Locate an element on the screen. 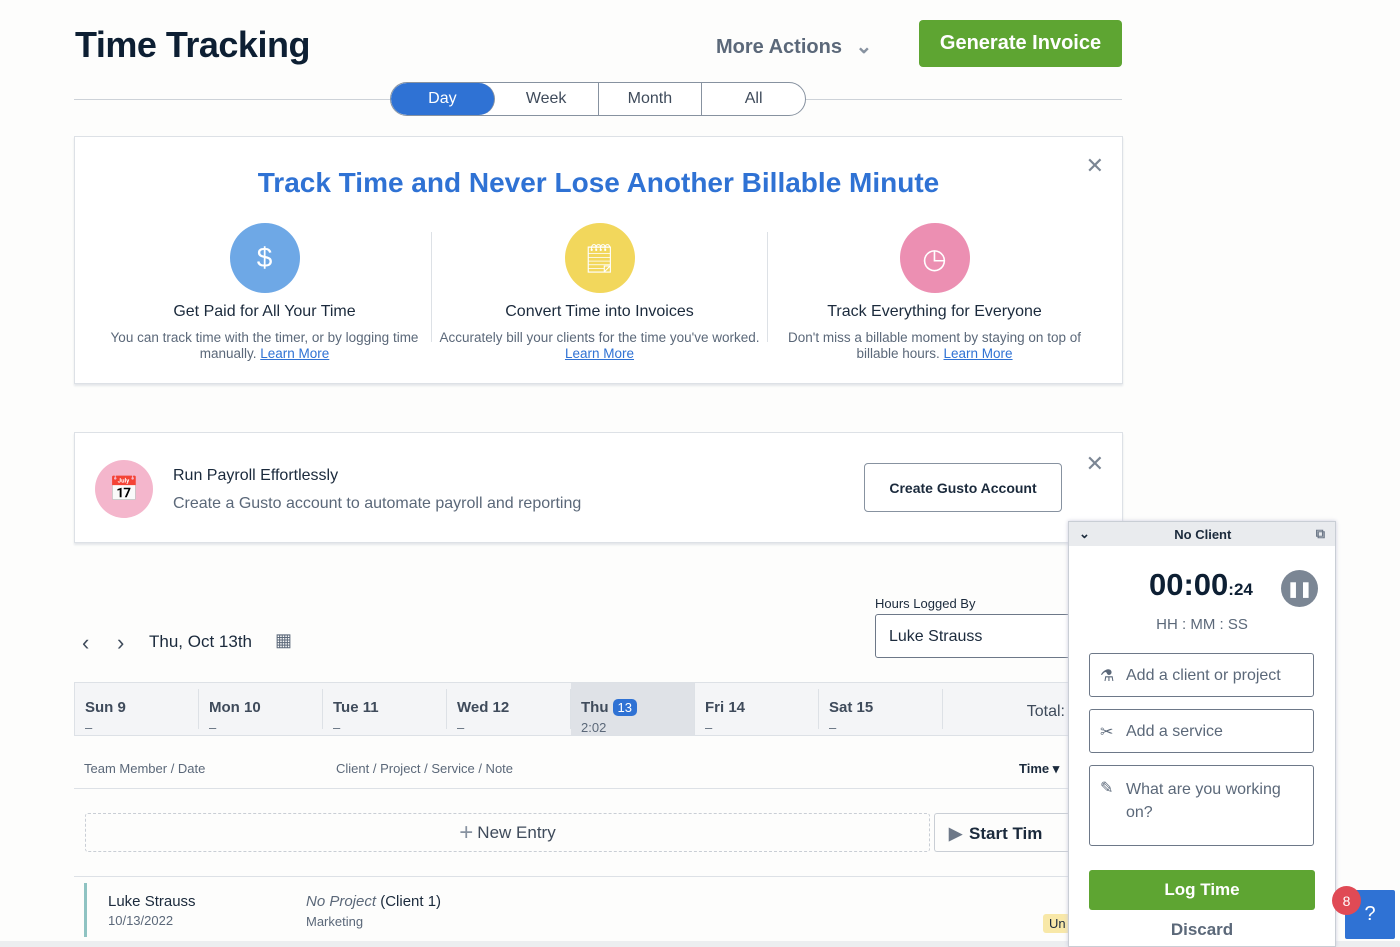 This screenshot has width=1400, height=947. current-date: Thu, Oct 13th is located at coordinates (200, 641).